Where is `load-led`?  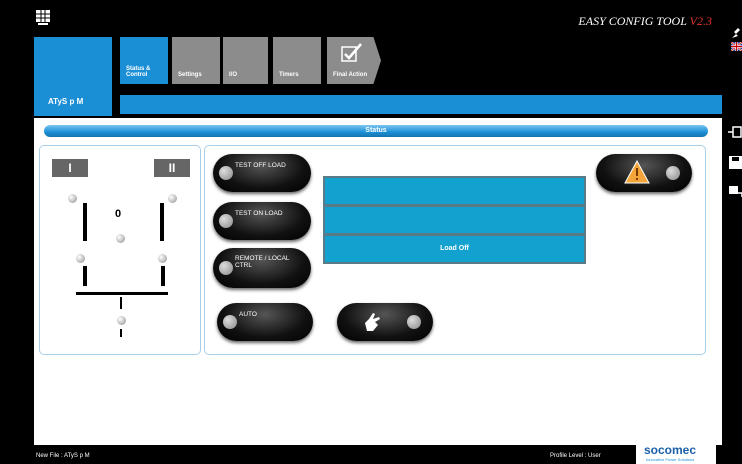 load-led is located at coordinates (121, 320).